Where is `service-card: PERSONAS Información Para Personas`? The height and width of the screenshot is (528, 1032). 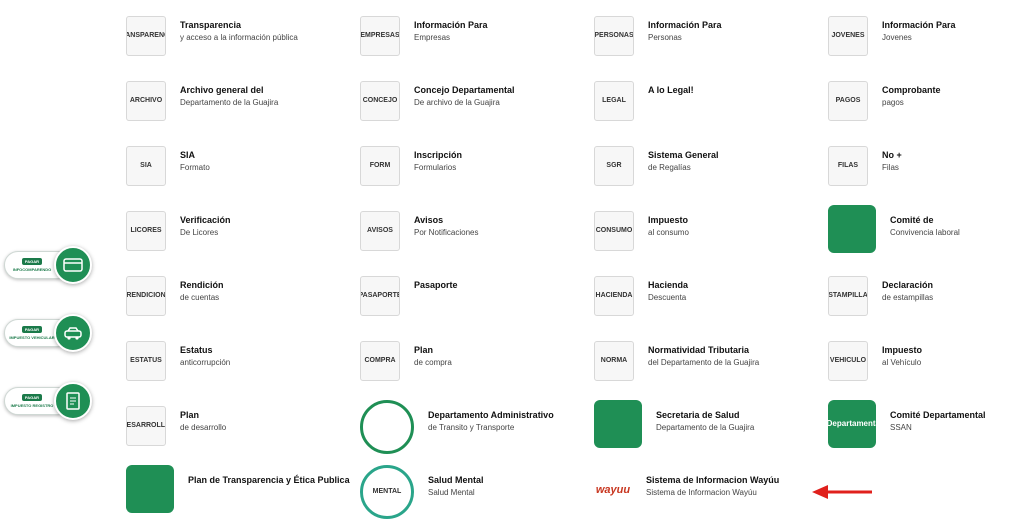 service-card: PERSONAS Información Para Personas is located at coordinates (705, 40).